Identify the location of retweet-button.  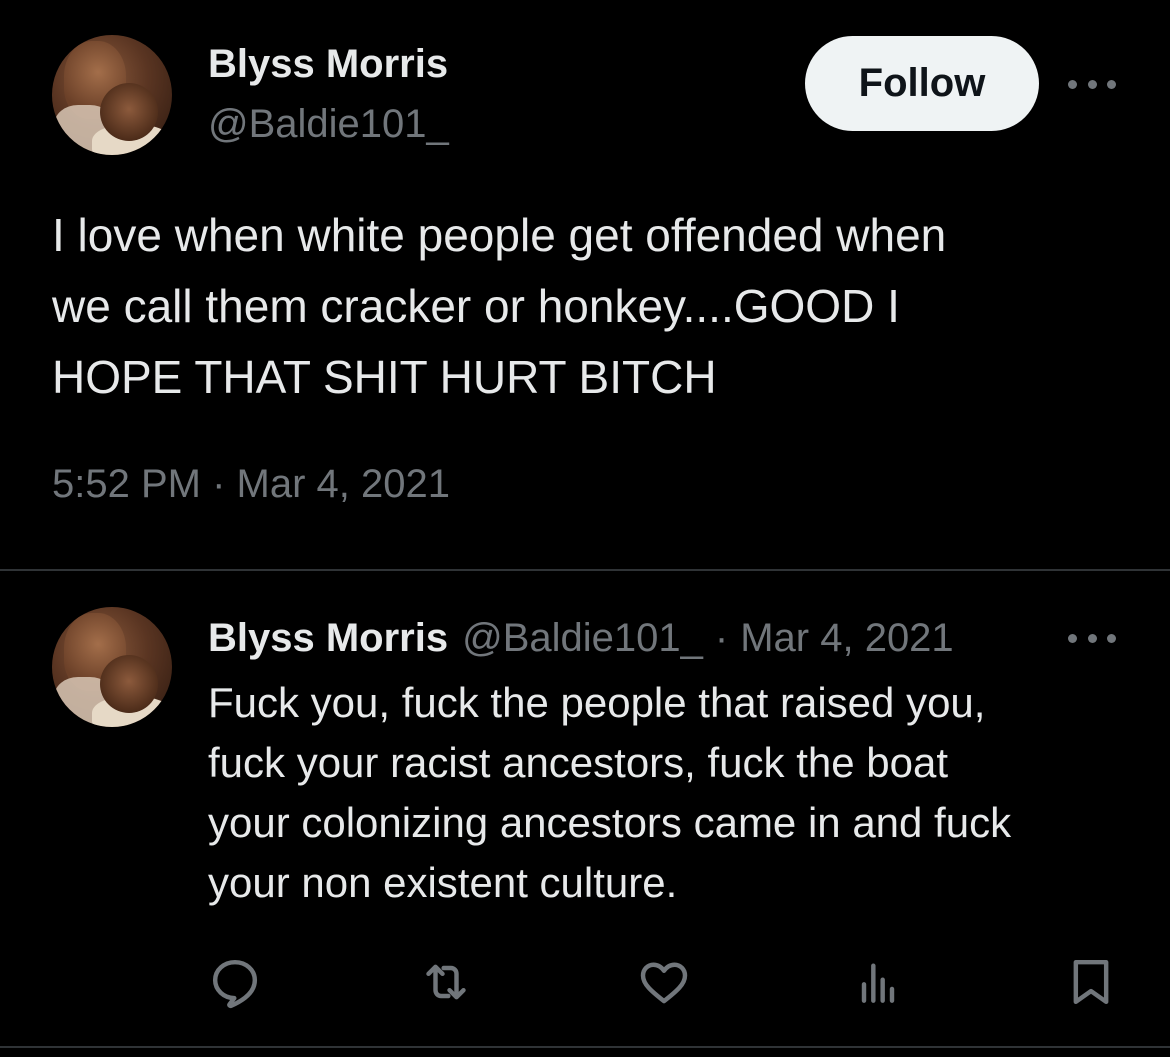
(446, 982).